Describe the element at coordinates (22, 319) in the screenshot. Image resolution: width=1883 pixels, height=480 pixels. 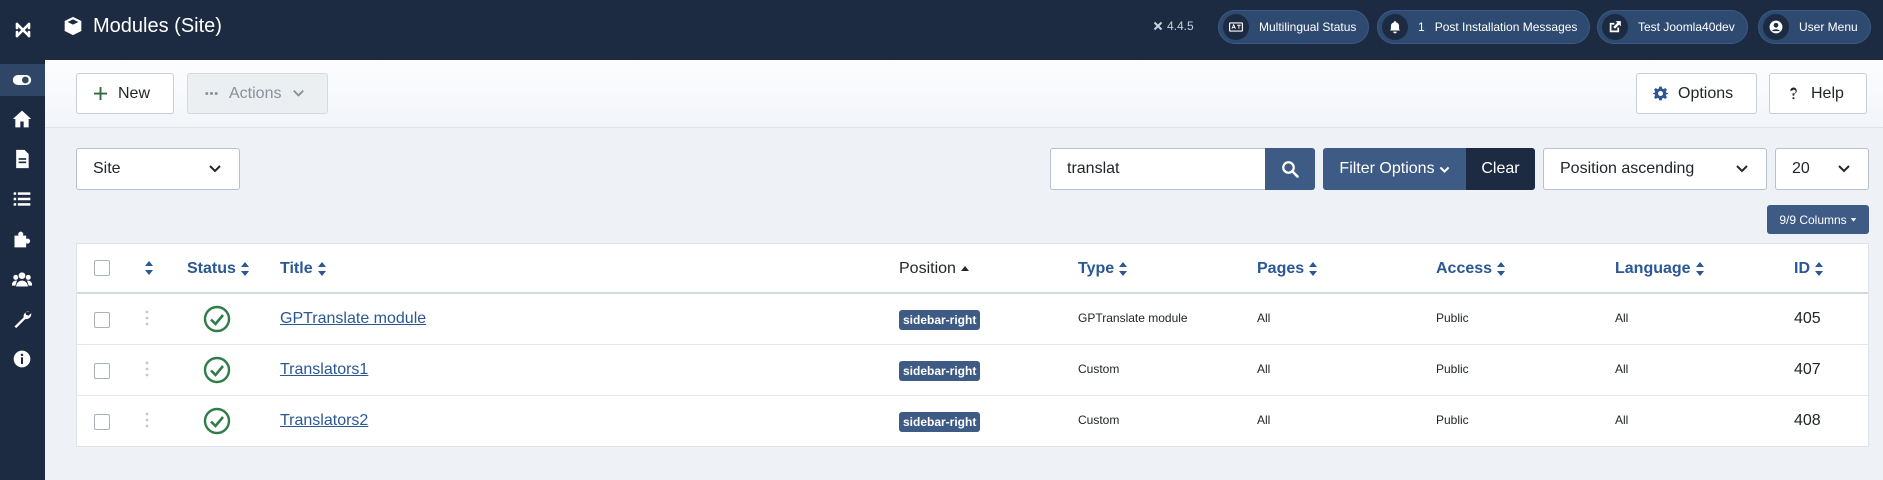
I see `system-icon` at that location.